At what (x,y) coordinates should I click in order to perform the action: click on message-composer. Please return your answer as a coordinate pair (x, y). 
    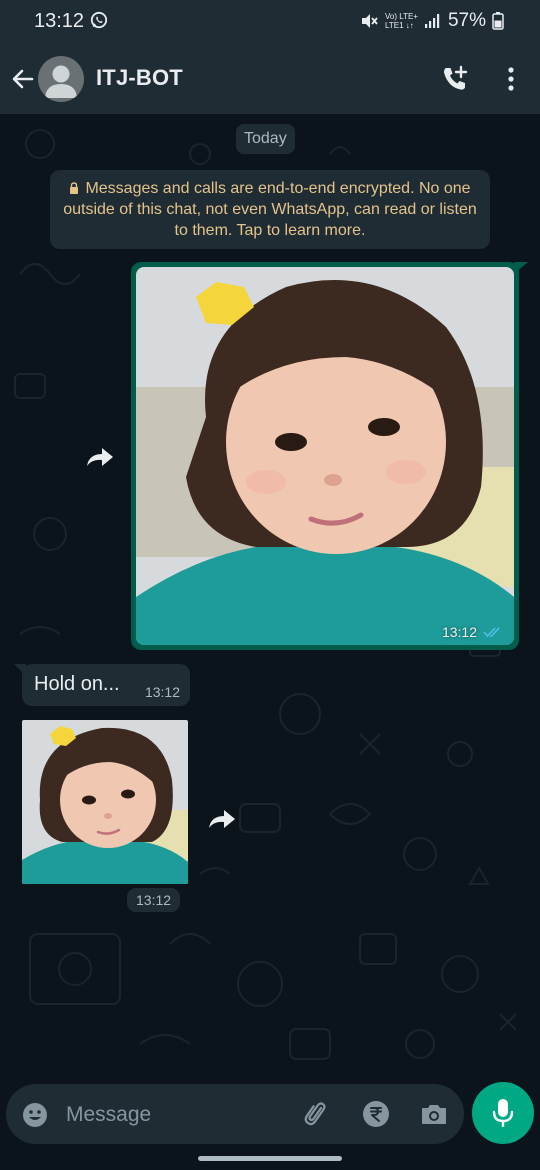
    Looking at the image, I should click on (235, 1114).